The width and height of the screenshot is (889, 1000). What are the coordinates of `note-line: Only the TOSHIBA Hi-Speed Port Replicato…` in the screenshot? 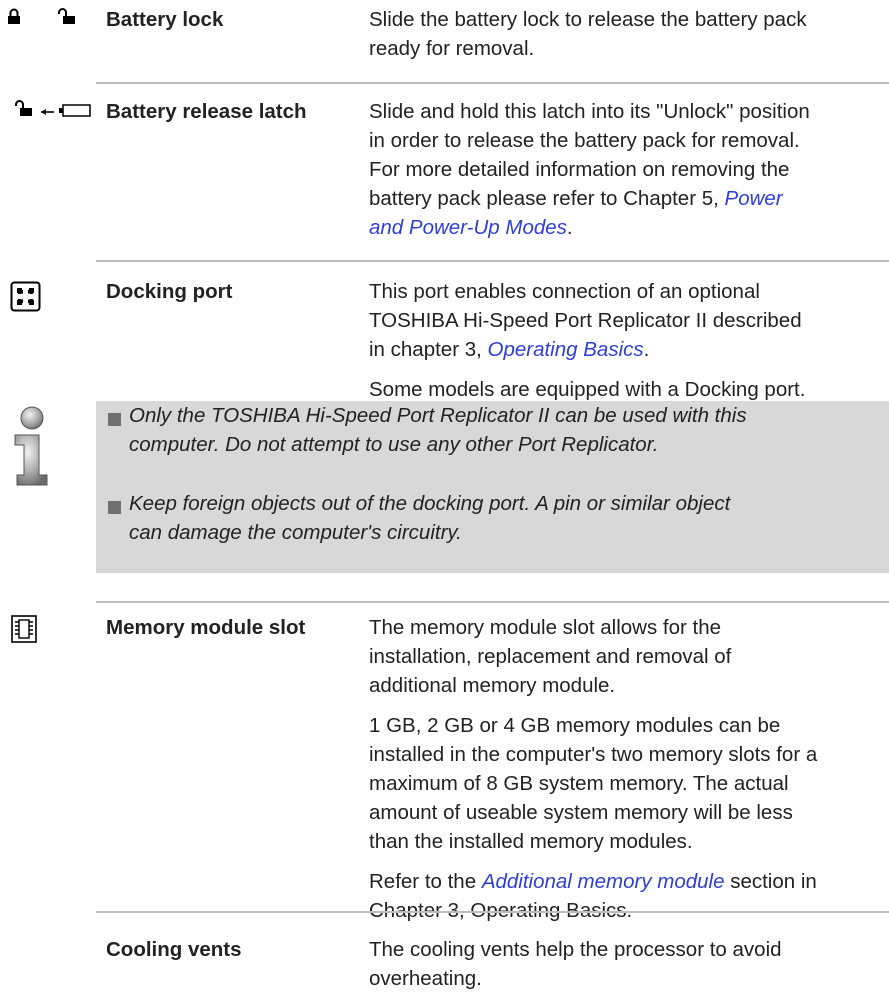 It's located at (438, 415).